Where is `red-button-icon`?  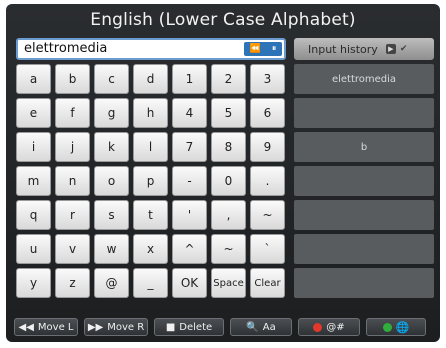
red-button-icon is located at coordinates (318, 327).